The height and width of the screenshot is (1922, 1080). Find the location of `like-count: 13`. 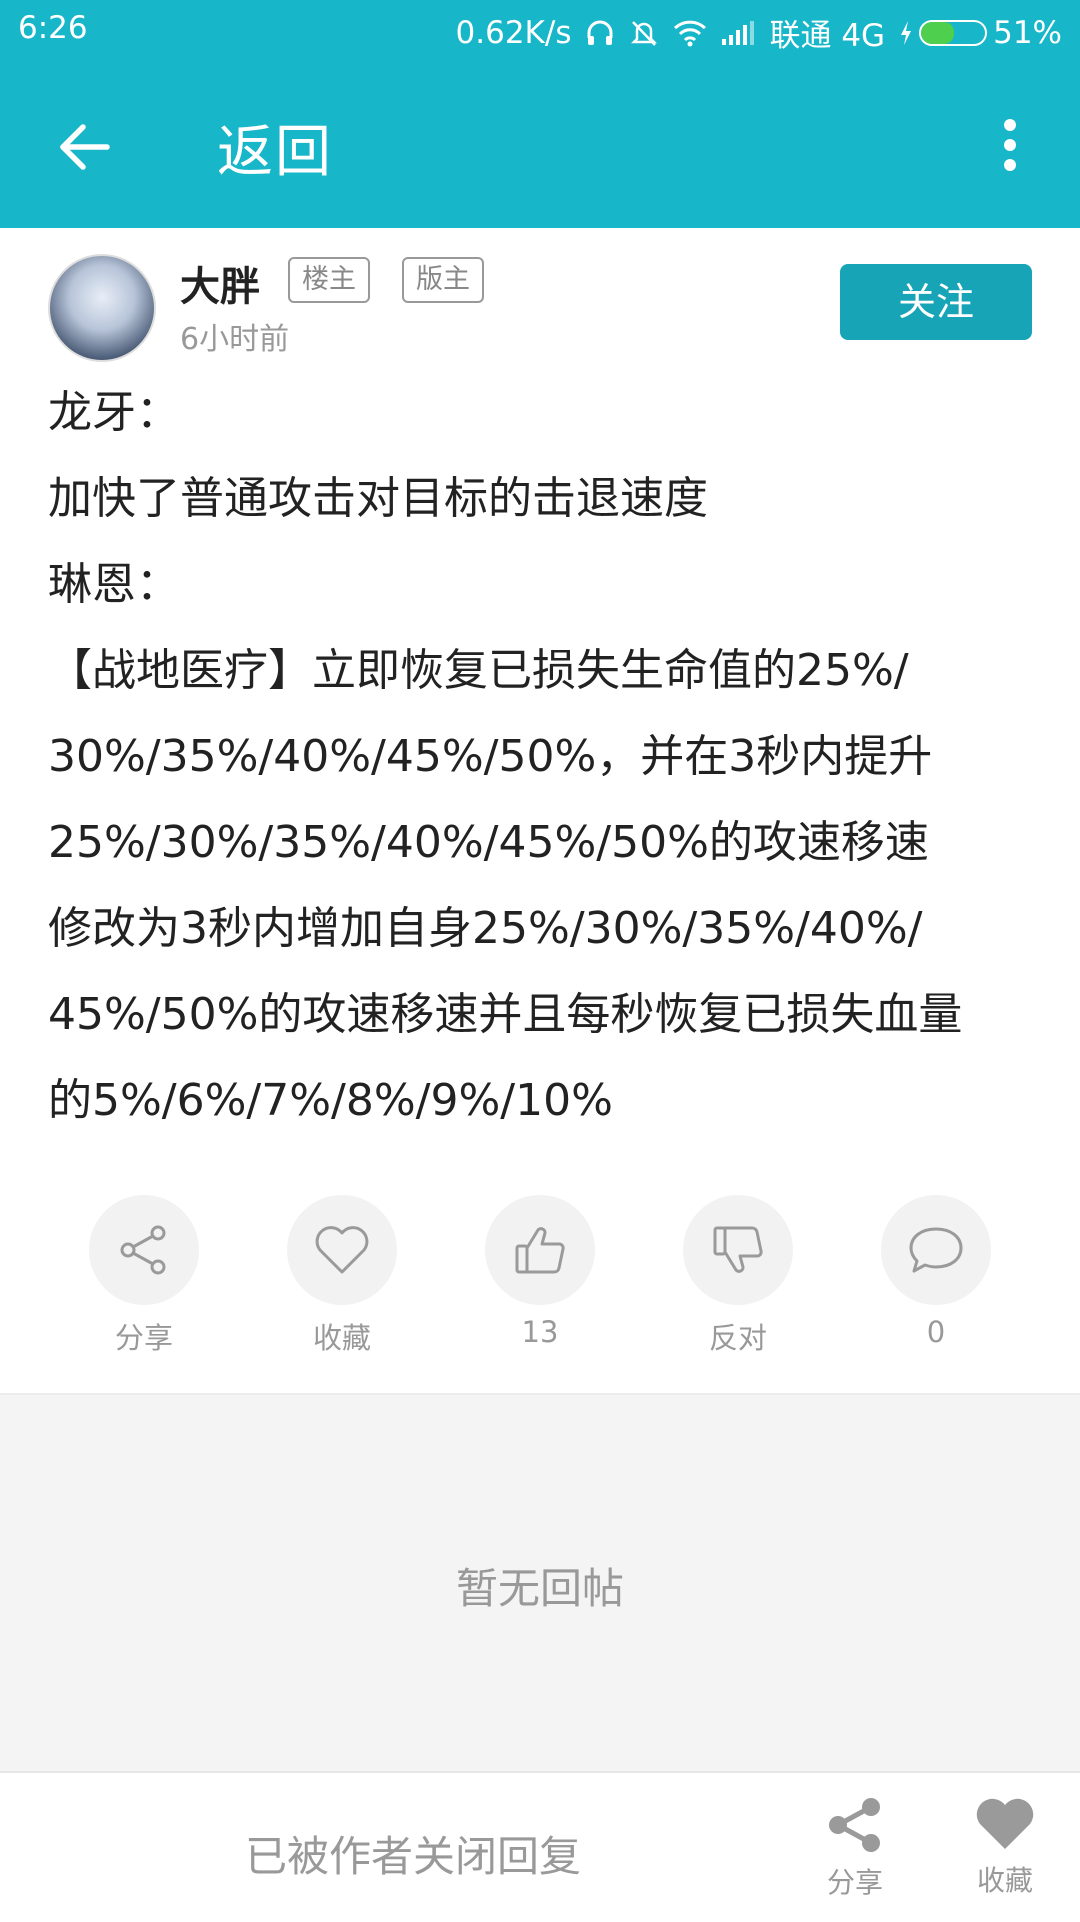

like-count: 13 is located at coordinates (540, 1332).